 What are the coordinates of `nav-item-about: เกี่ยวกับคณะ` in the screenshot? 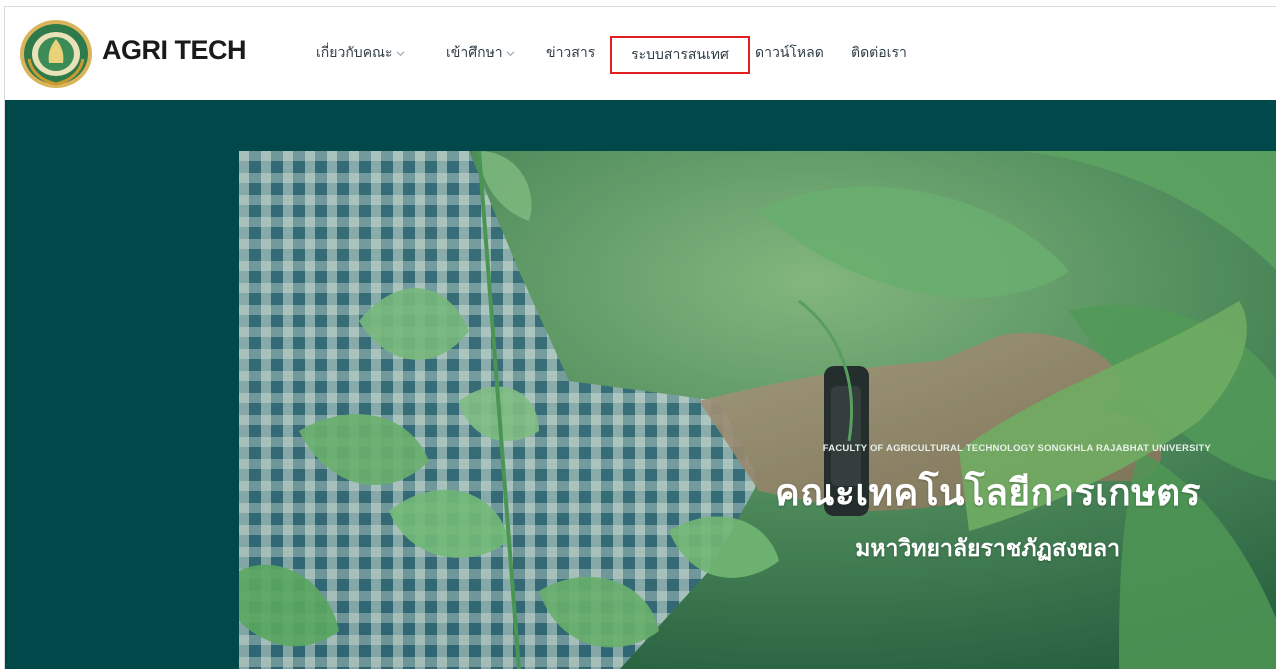 It's located at (360, 53).